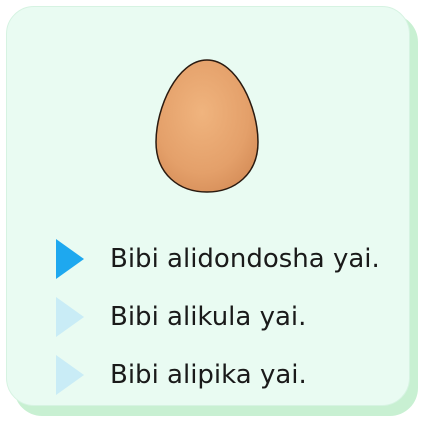  I want to click on answer-option-3: Bibi alipika yai., so click(225, 375).